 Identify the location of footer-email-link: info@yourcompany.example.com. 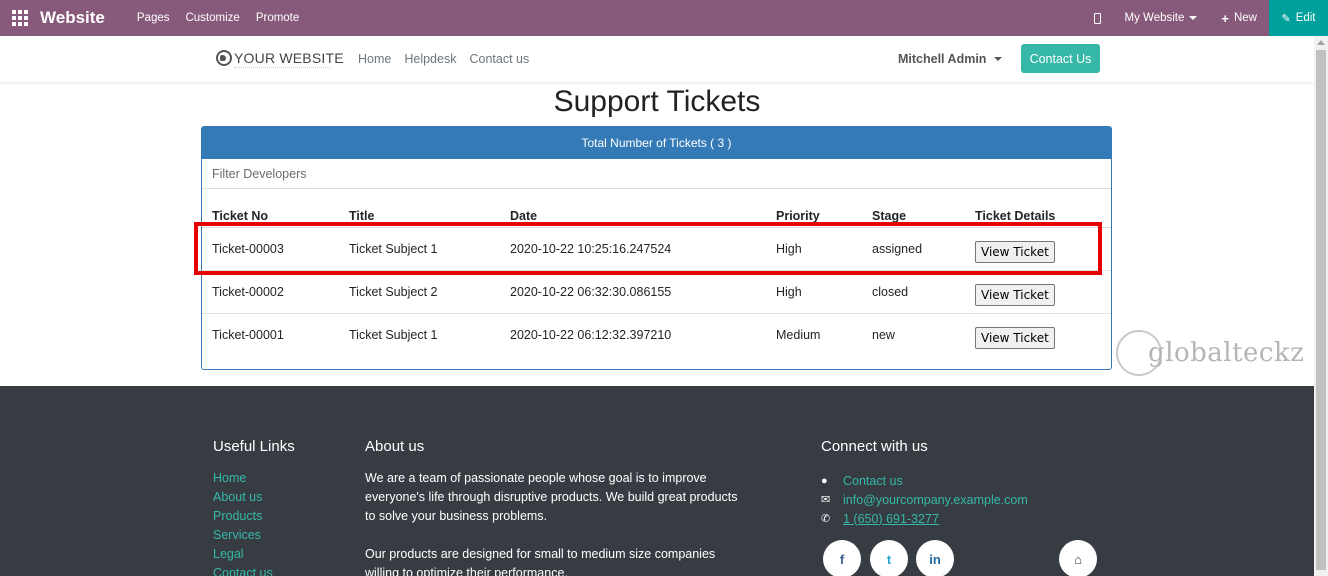
(935, 500).